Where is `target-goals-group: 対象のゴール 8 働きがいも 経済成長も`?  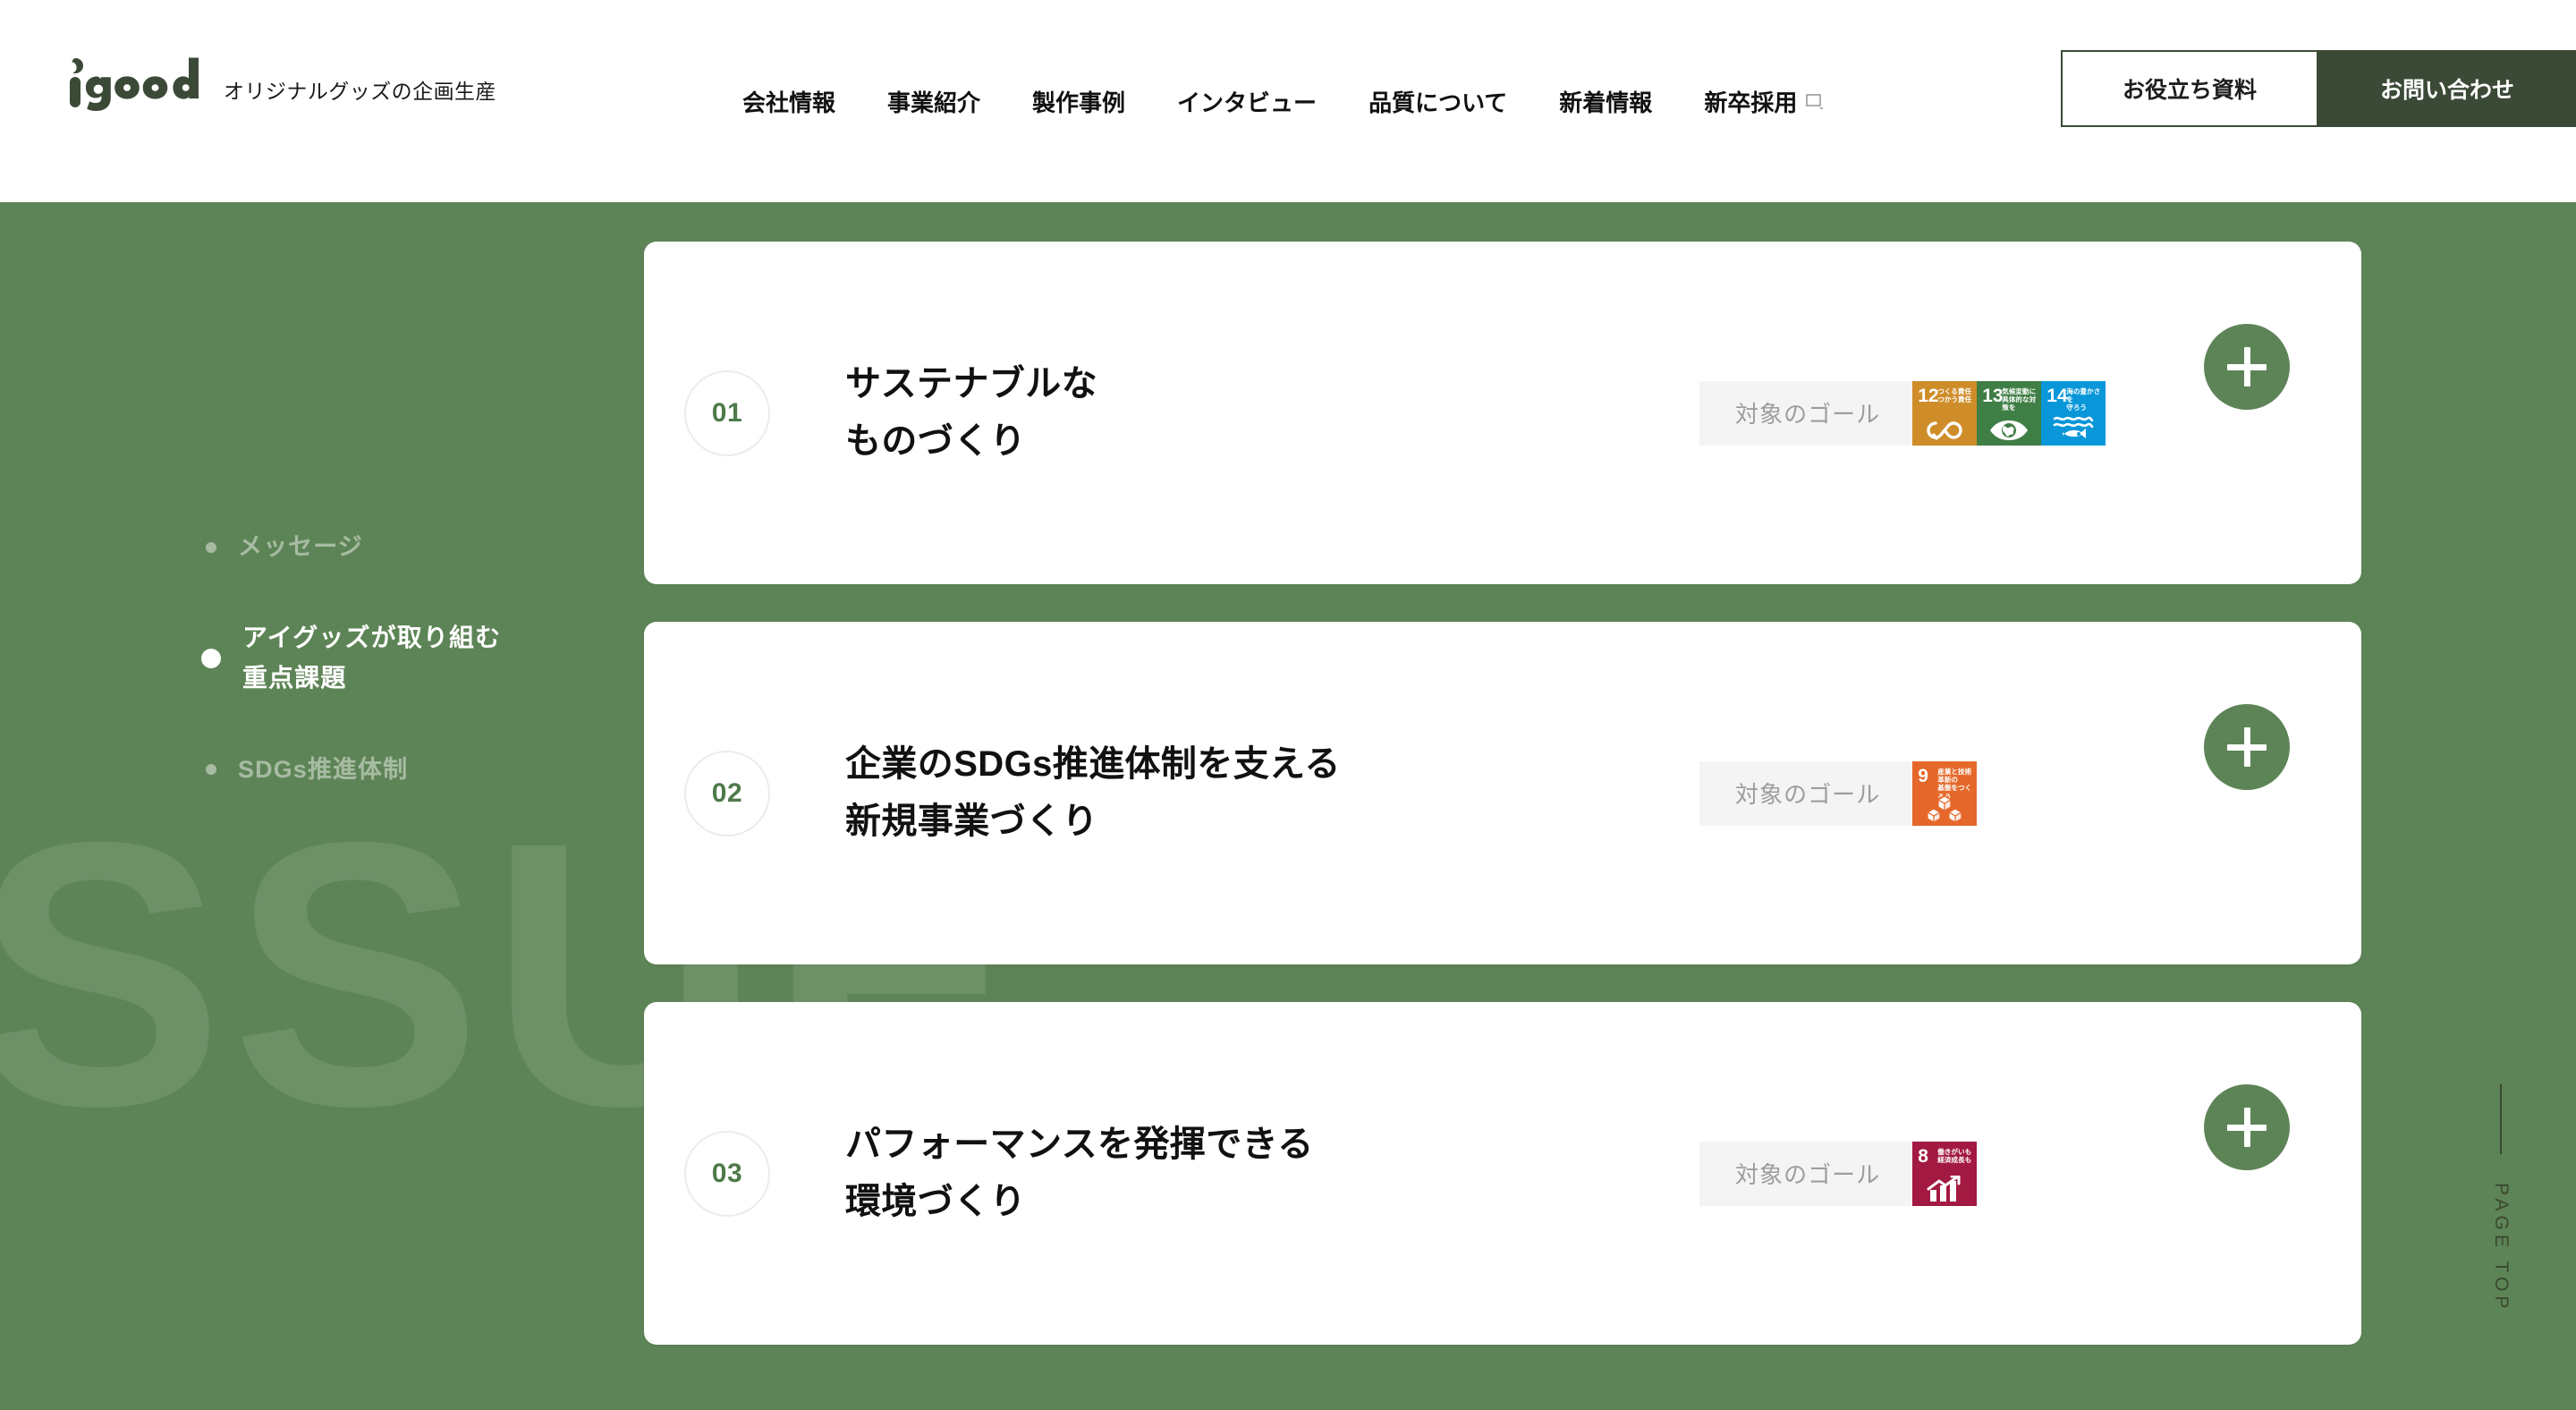 target-goals-group: 対象のゴール 8 働きがいも 経済成長も is located at coordinates (1838, 1173).